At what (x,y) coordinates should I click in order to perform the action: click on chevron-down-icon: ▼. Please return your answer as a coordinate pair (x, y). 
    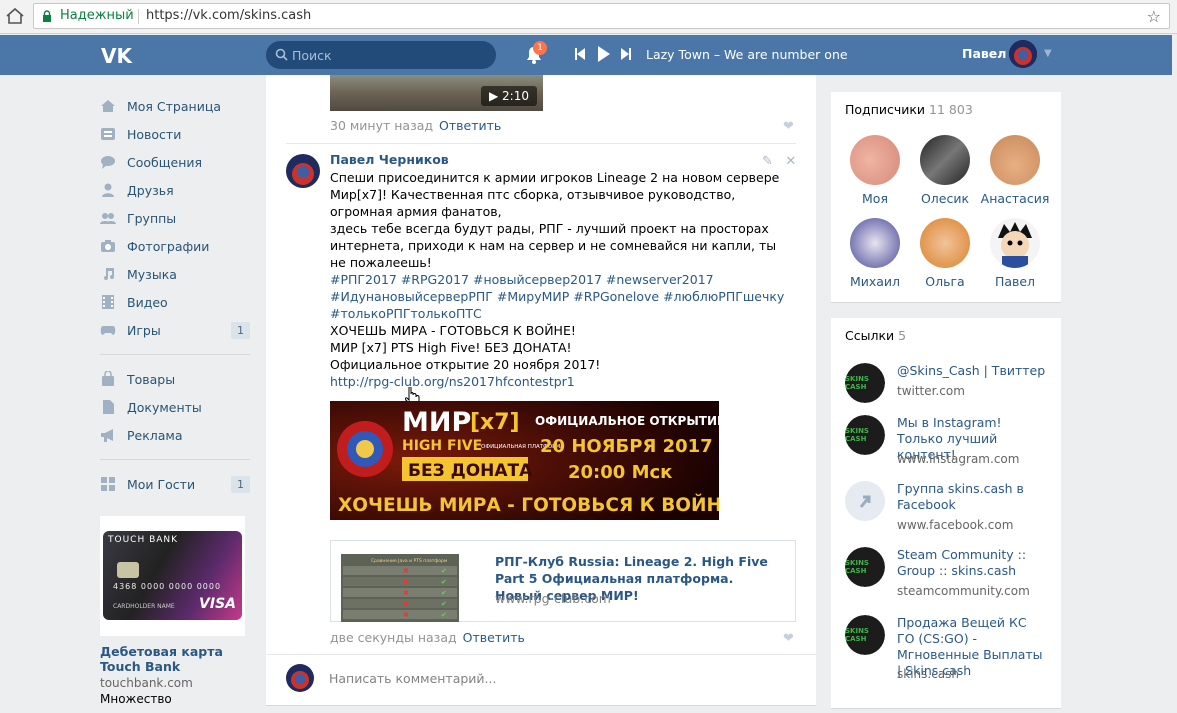
    Looking at the image, I should click on (1048, 53).